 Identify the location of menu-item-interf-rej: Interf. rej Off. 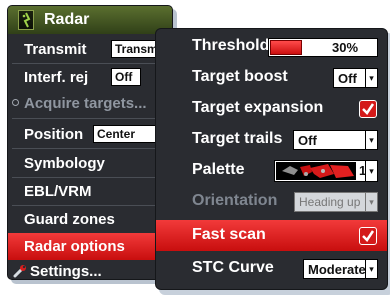
(90, 77).